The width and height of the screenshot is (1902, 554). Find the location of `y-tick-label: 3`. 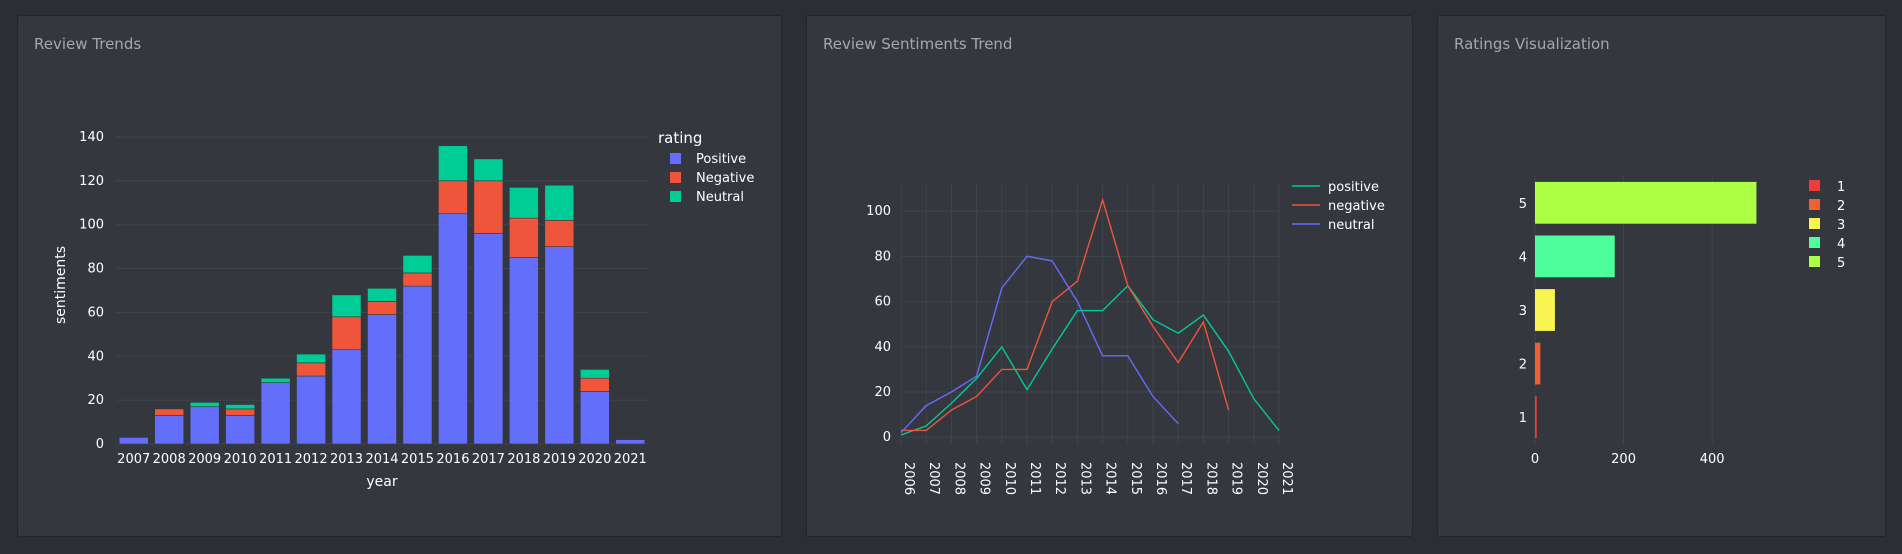

y-tick-label: 3 is located at coordinates (1523, 311).